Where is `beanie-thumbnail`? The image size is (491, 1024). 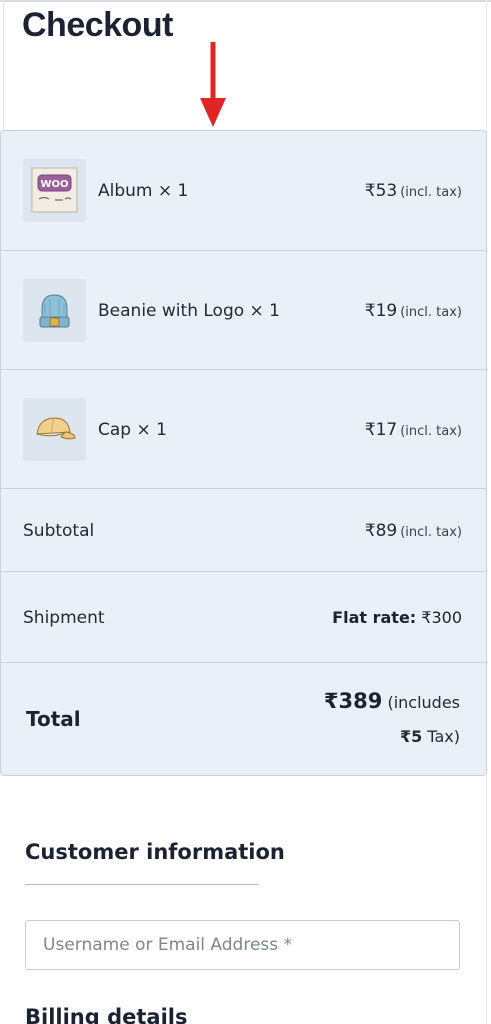
beanie-thumbnail is located at coordinates (54, 310).